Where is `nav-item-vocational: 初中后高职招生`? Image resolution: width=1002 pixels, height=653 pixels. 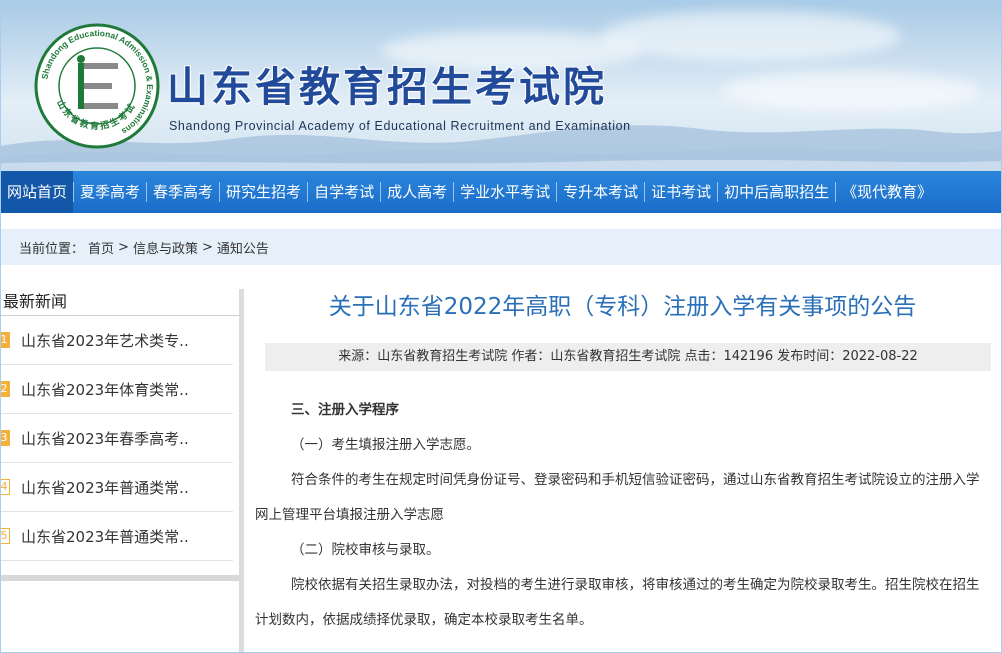
nav-item-vocational: 初中后高职招生 is located at coordinates (776, 192).